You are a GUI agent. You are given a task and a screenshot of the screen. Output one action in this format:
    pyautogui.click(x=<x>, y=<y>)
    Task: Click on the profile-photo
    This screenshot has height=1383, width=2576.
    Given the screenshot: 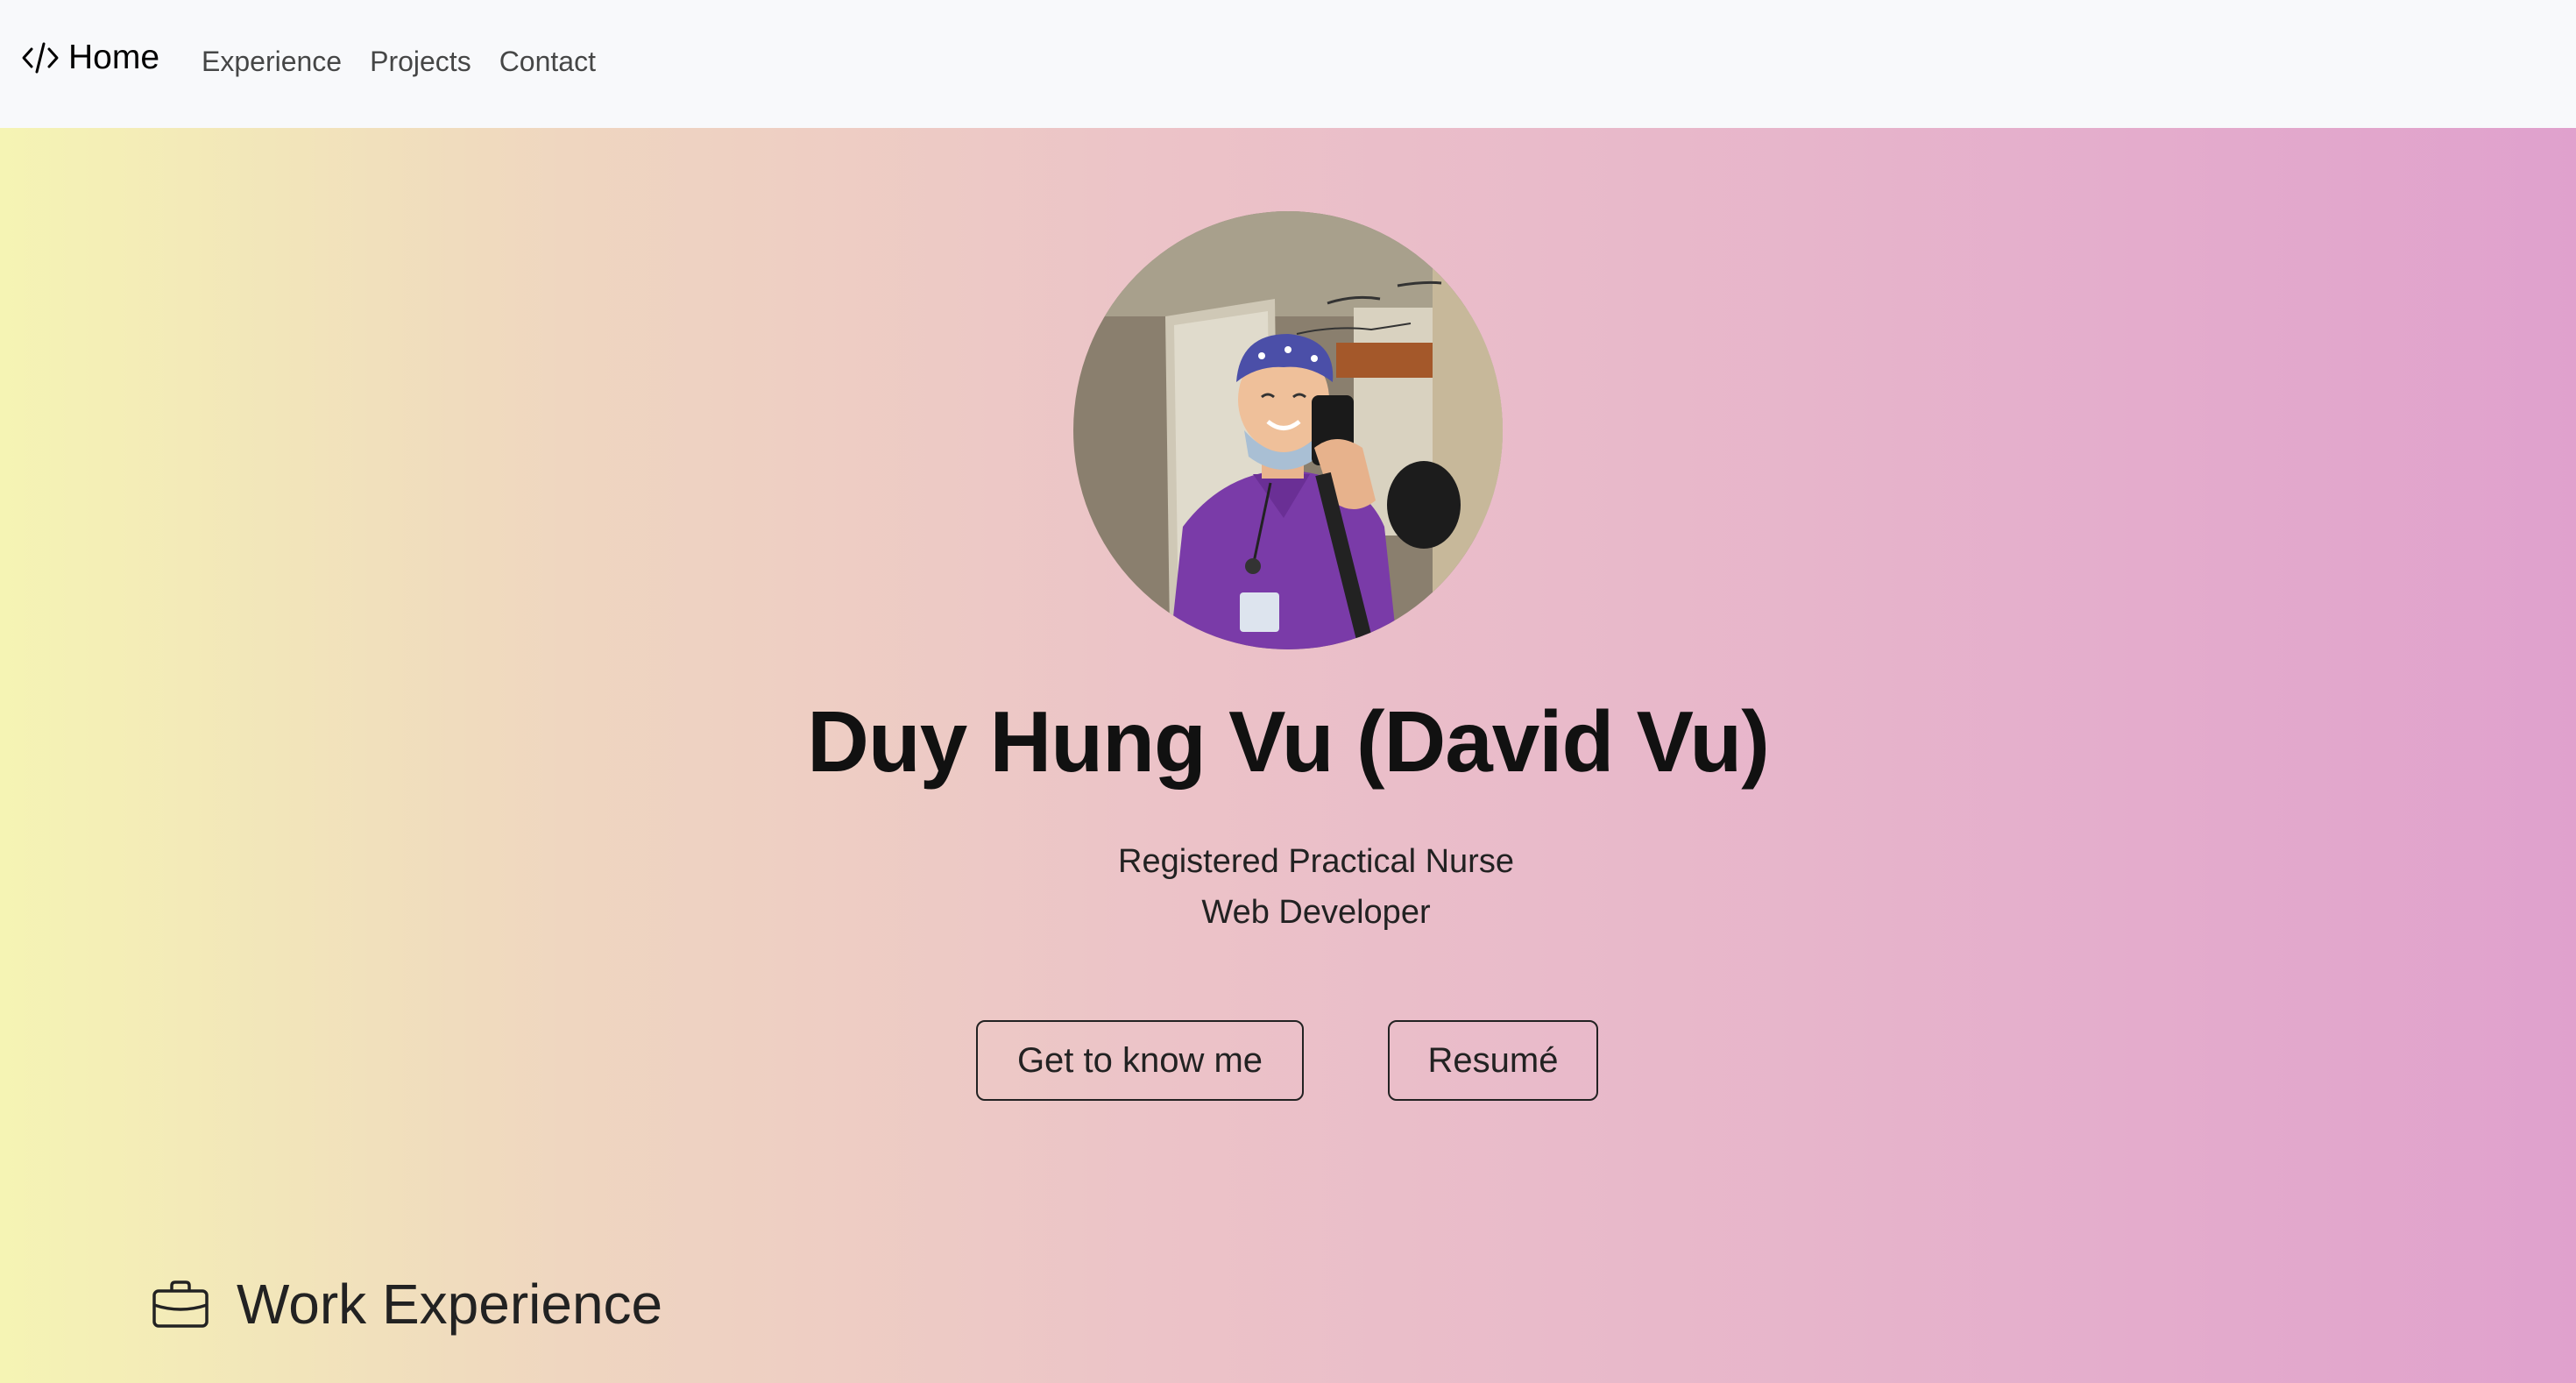 What is the action you would take?
    pyautogui.click(x=1288, y=430)
    